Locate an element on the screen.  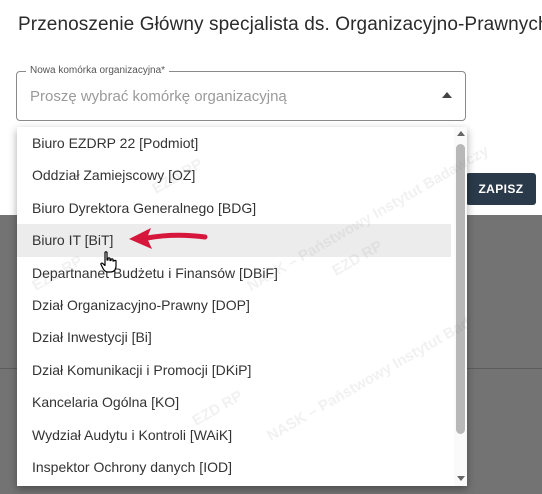
dropdown-item: Oddział Zamiejscowy [OZ] is located at coordinates (234, 175).